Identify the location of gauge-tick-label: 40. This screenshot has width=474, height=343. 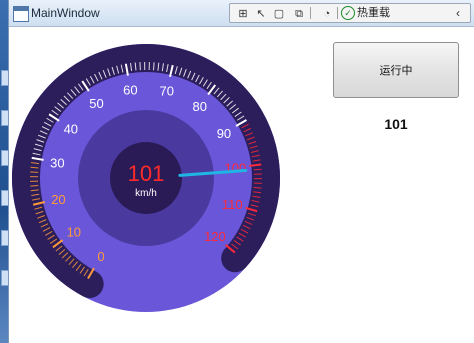
(71, 129).